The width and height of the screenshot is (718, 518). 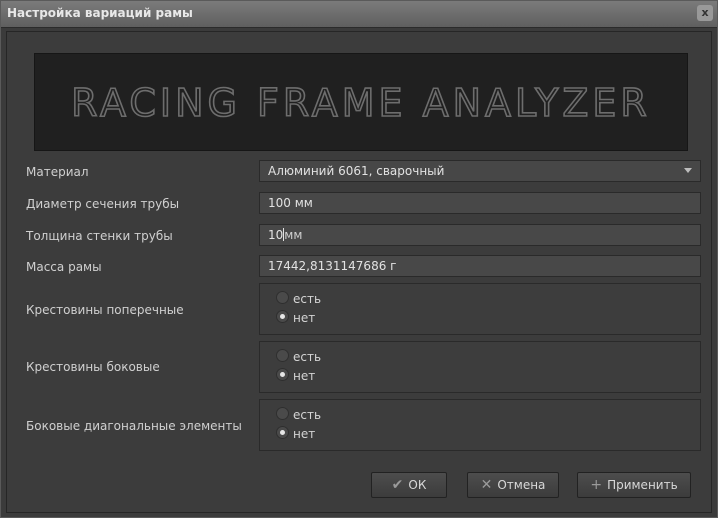 What do you see at coordinates (596, 485) in the screenshot?
I see `plus-icon: +` at bounding box center [596, 485].